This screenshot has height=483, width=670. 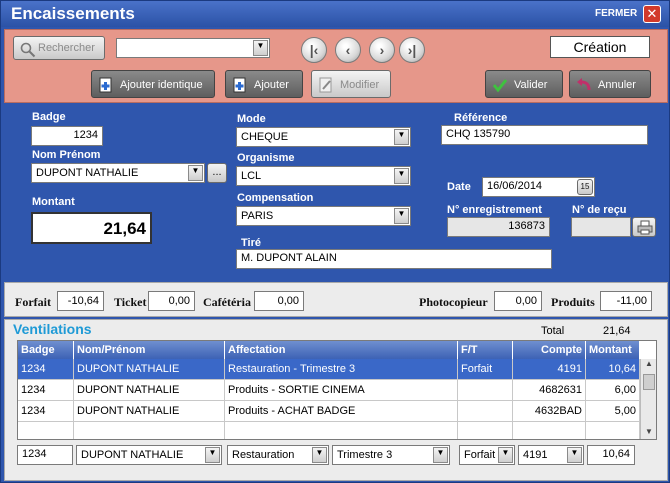 I want to click on edit-periode-value: Trimestre 3, so click(x=365, y=455).